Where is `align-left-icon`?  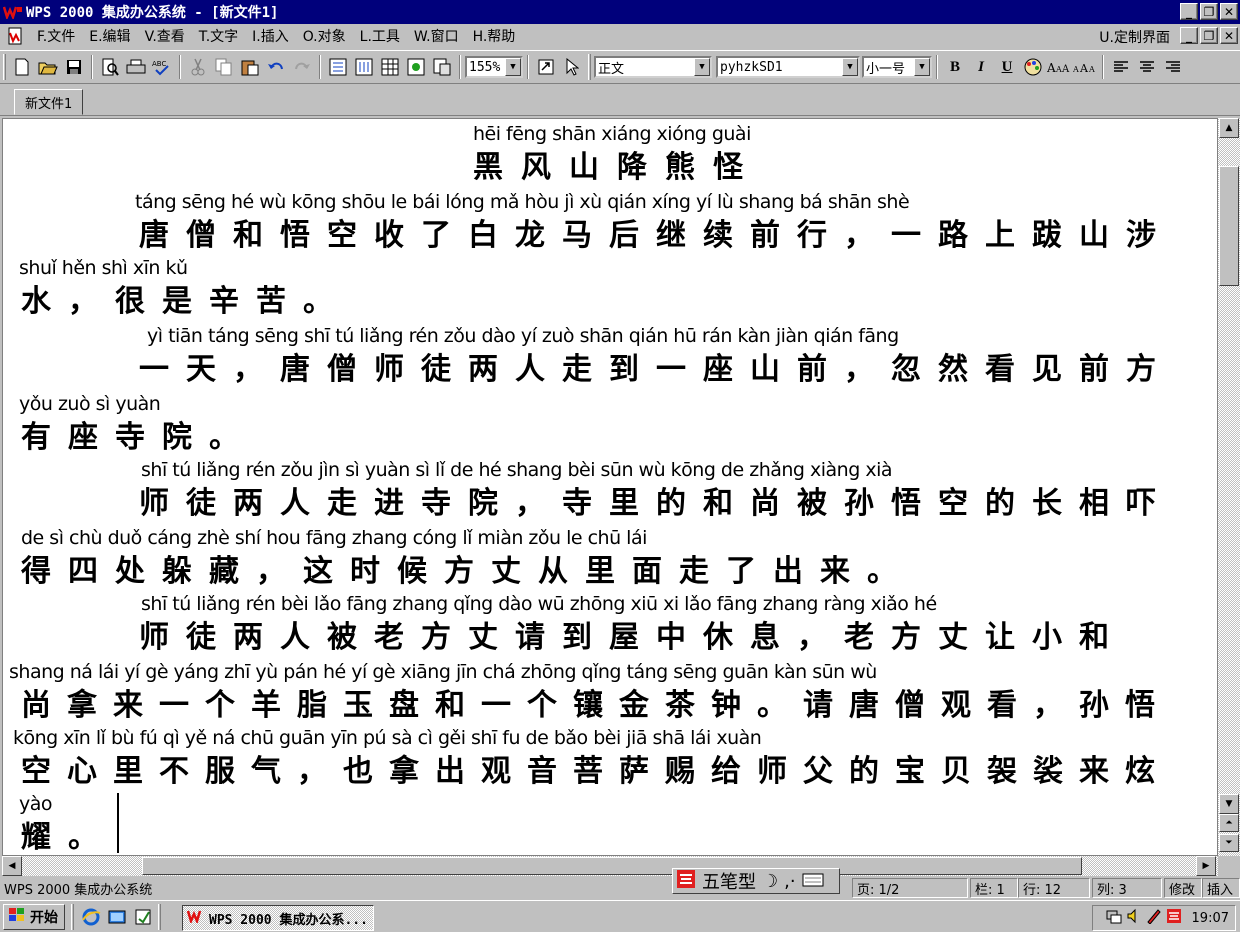
align-left-icon is located at coordinates (1121, 67).